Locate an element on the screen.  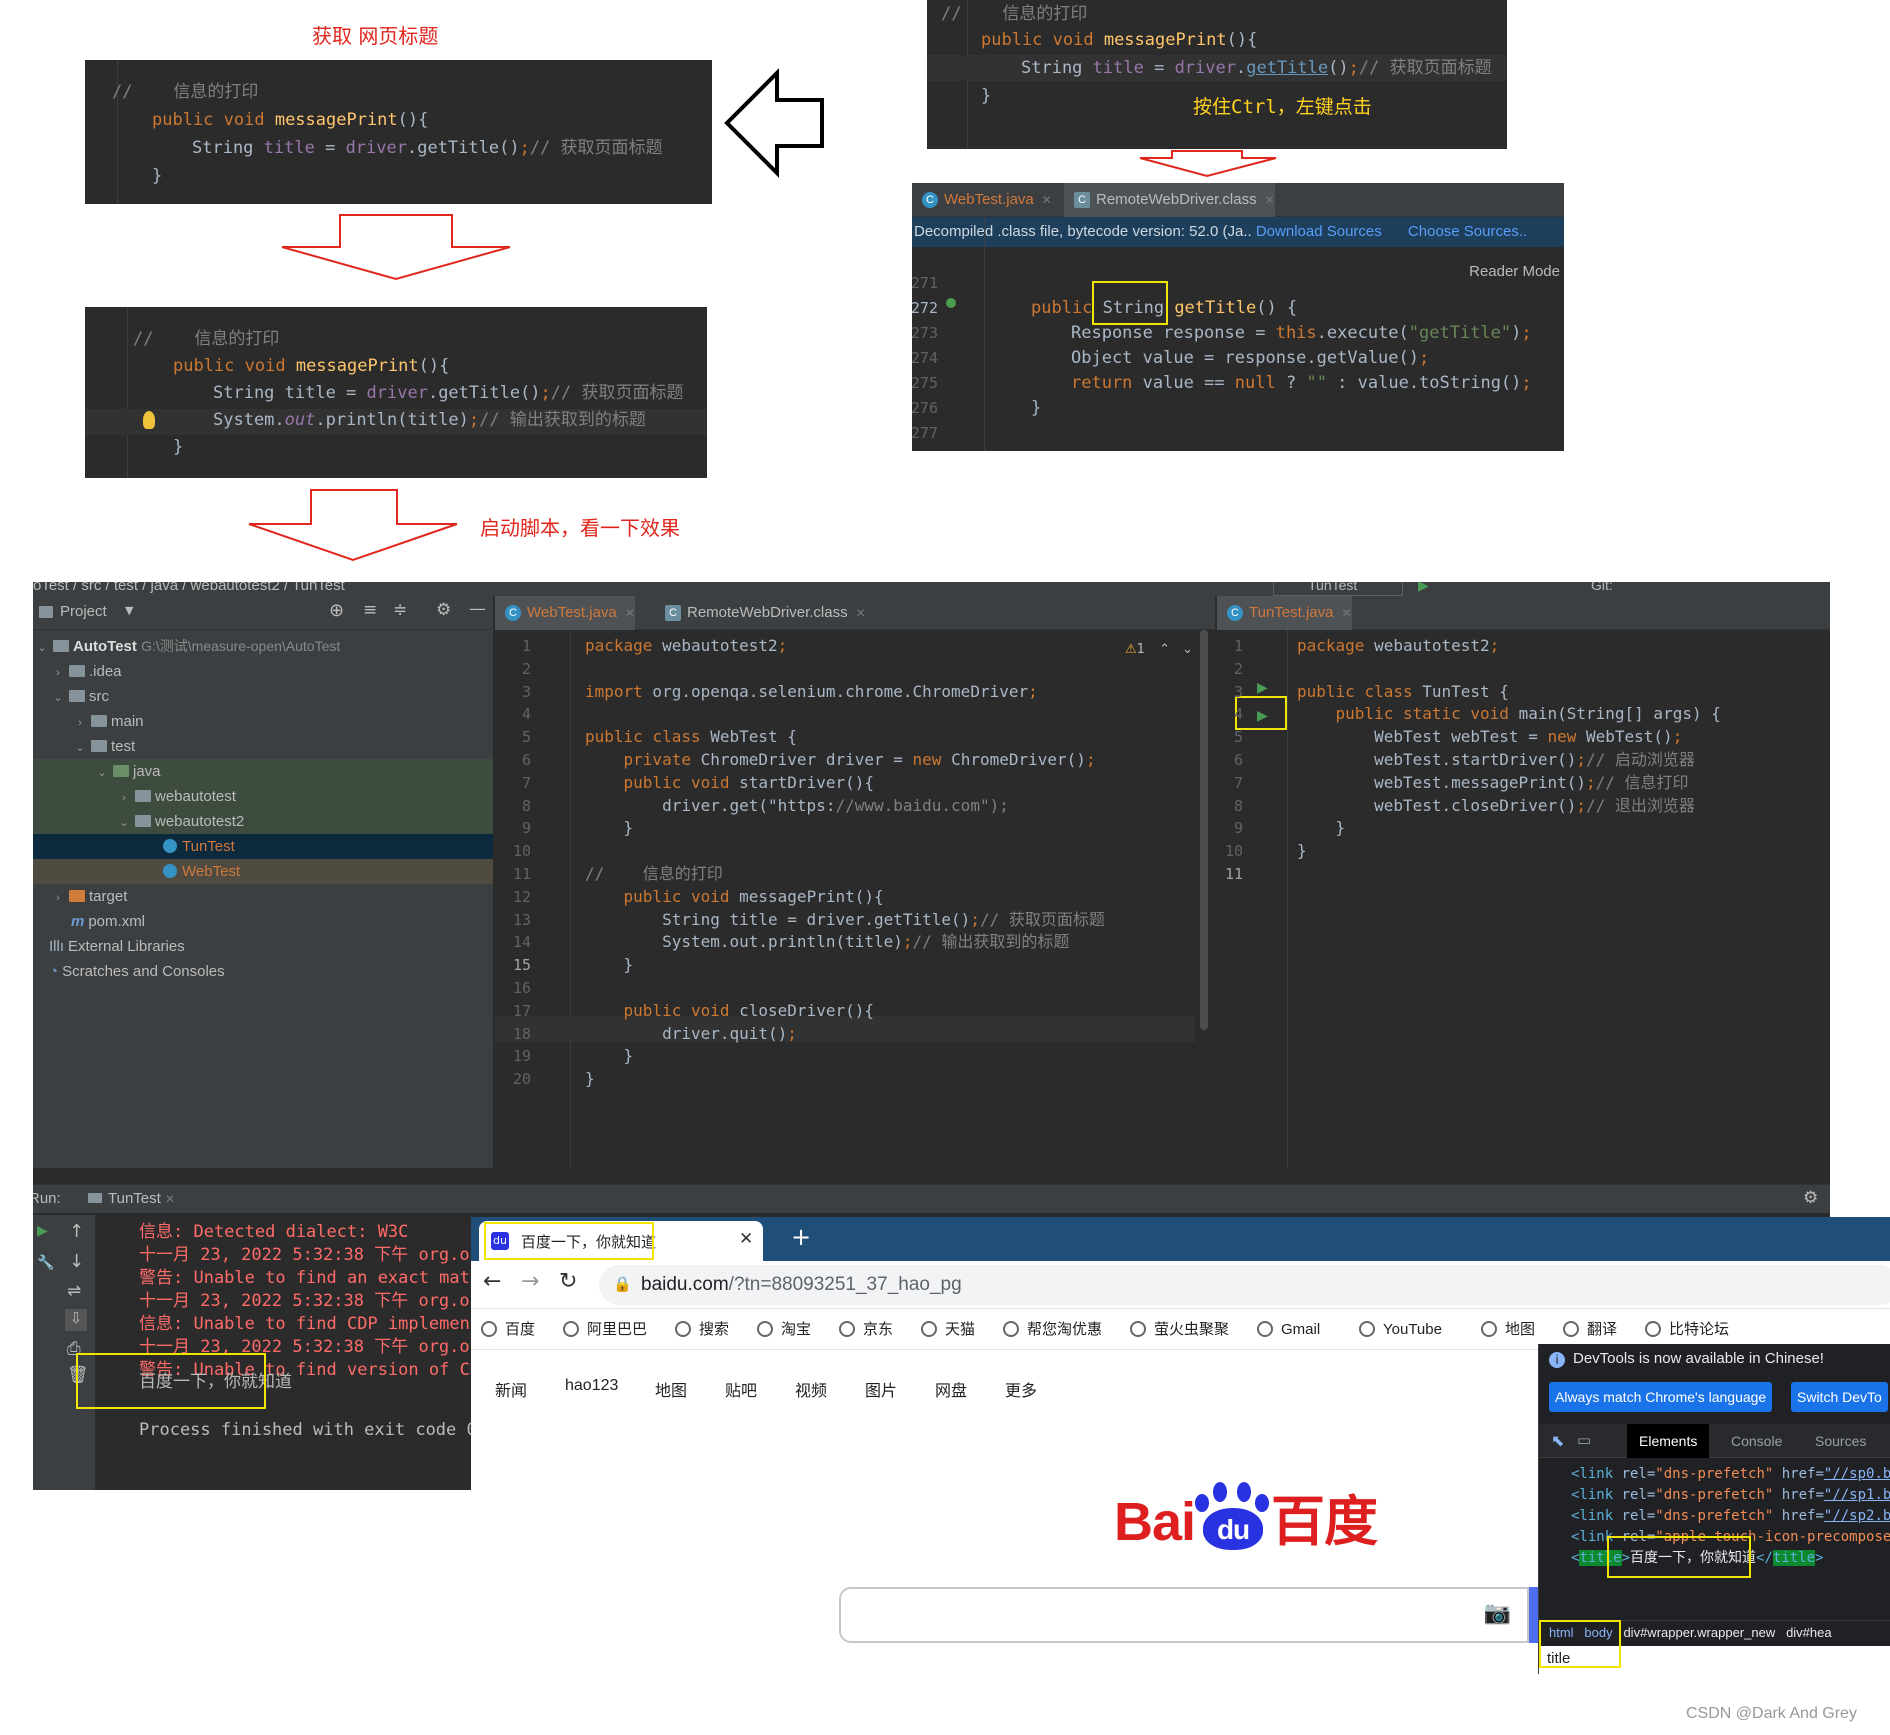
baidu-nav-link: 视频 is located at coordinates (811, 1389).